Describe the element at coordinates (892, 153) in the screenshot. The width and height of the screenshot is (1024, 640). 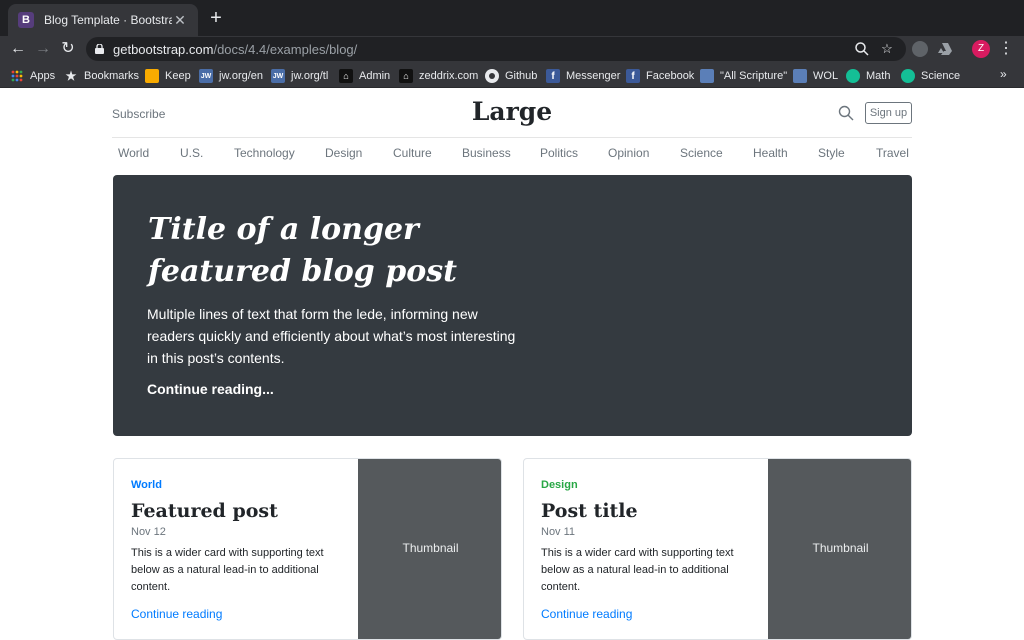
I see `nav-item-travel: Travel` at that location.